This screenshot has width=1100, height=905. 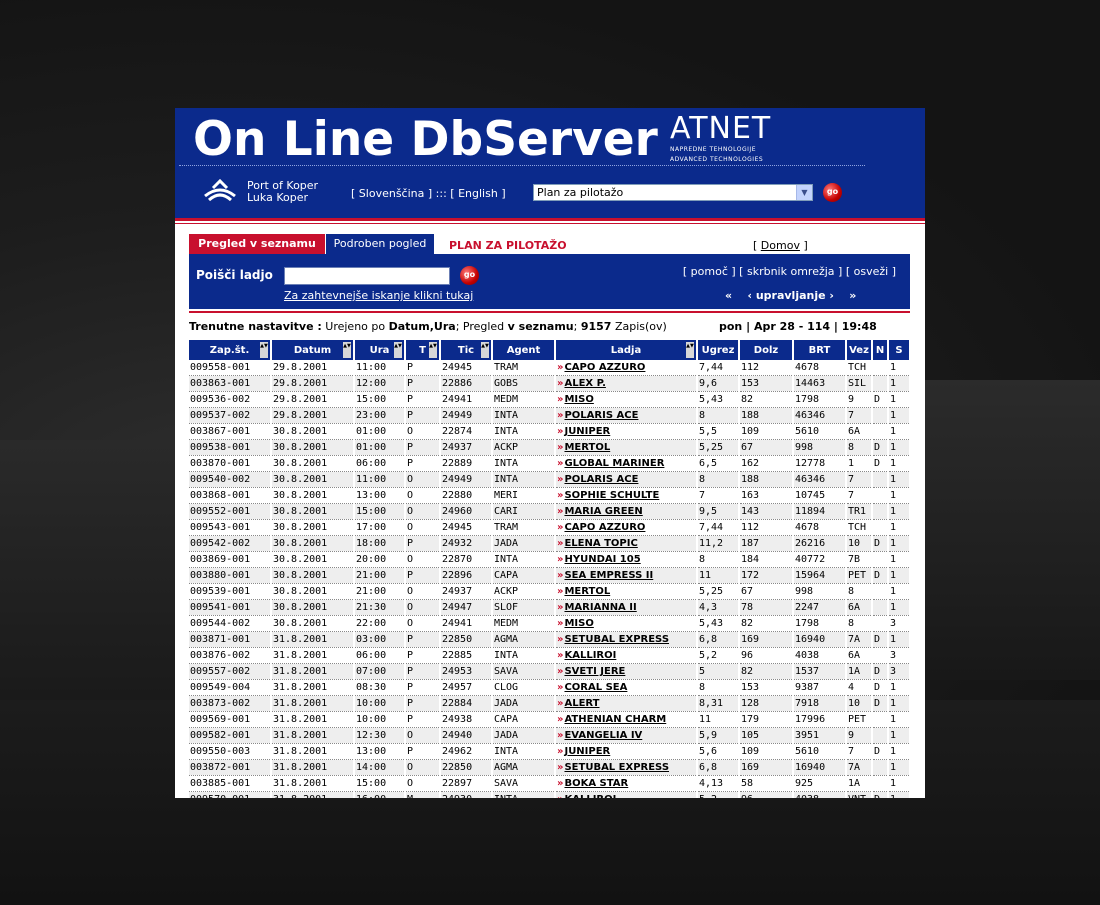 What do you see at coordinates (852, 295) in the screenshot?
I see `last-page-icon: »` at bounding box center [852, 295].